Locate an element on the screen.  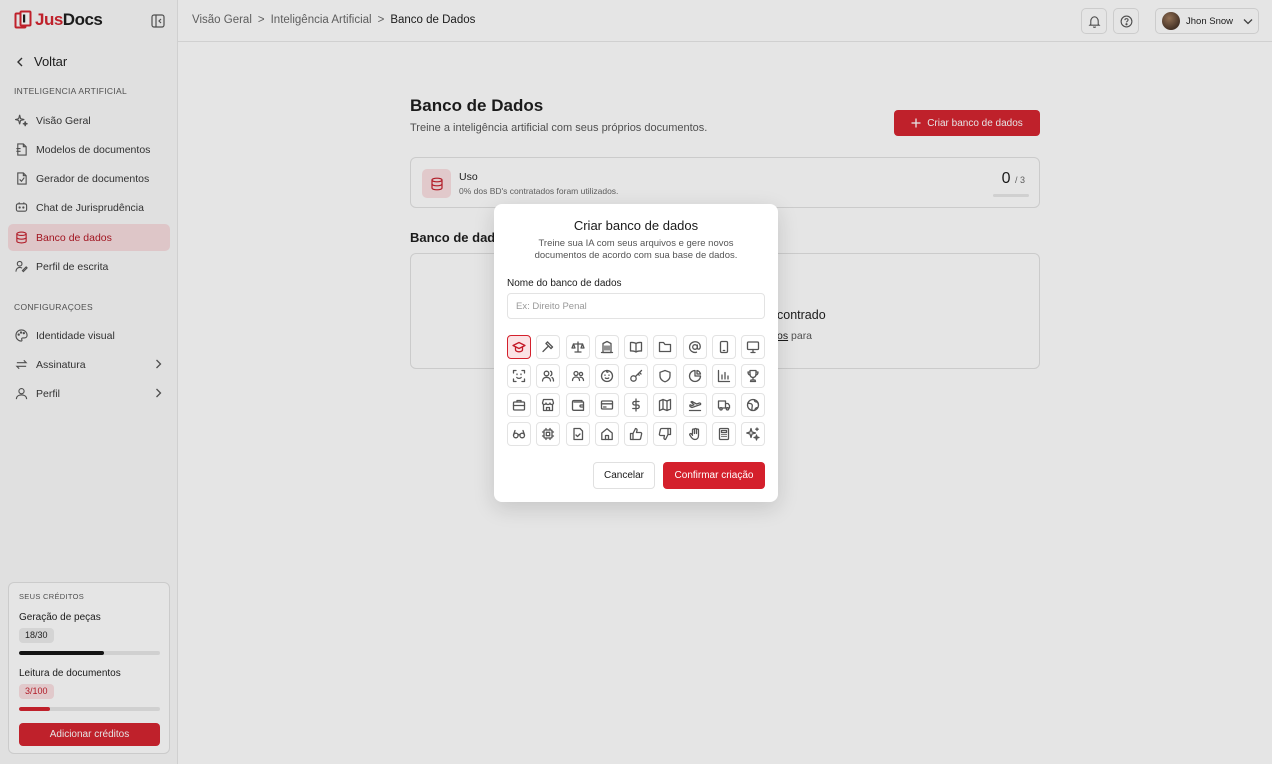
icon-option-graduation-cap is located at coordinates (519, 347).